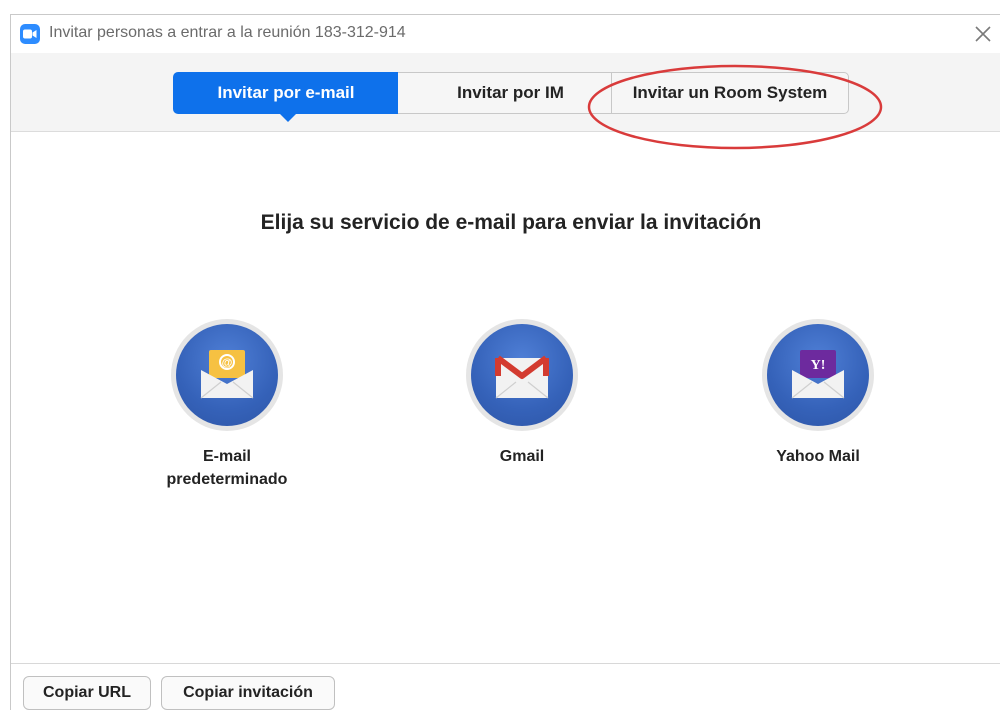  I want to click on tab-label: Invitar por IM, so click(510, 92).